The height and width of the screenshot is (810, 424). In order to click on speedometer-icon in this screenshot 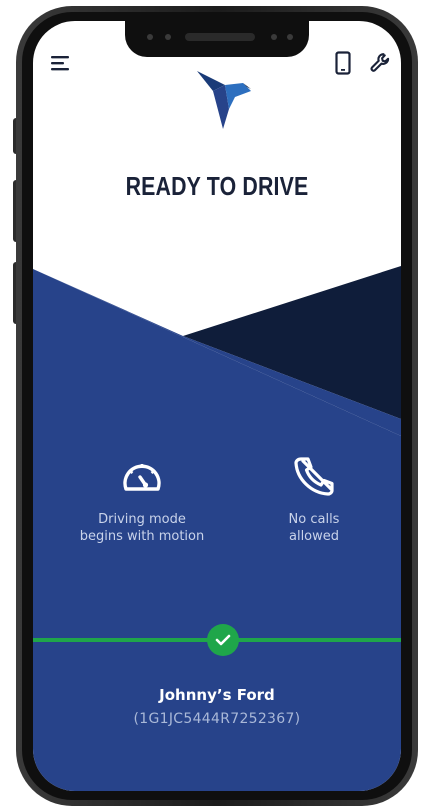, I will do `click(142, 476)`.